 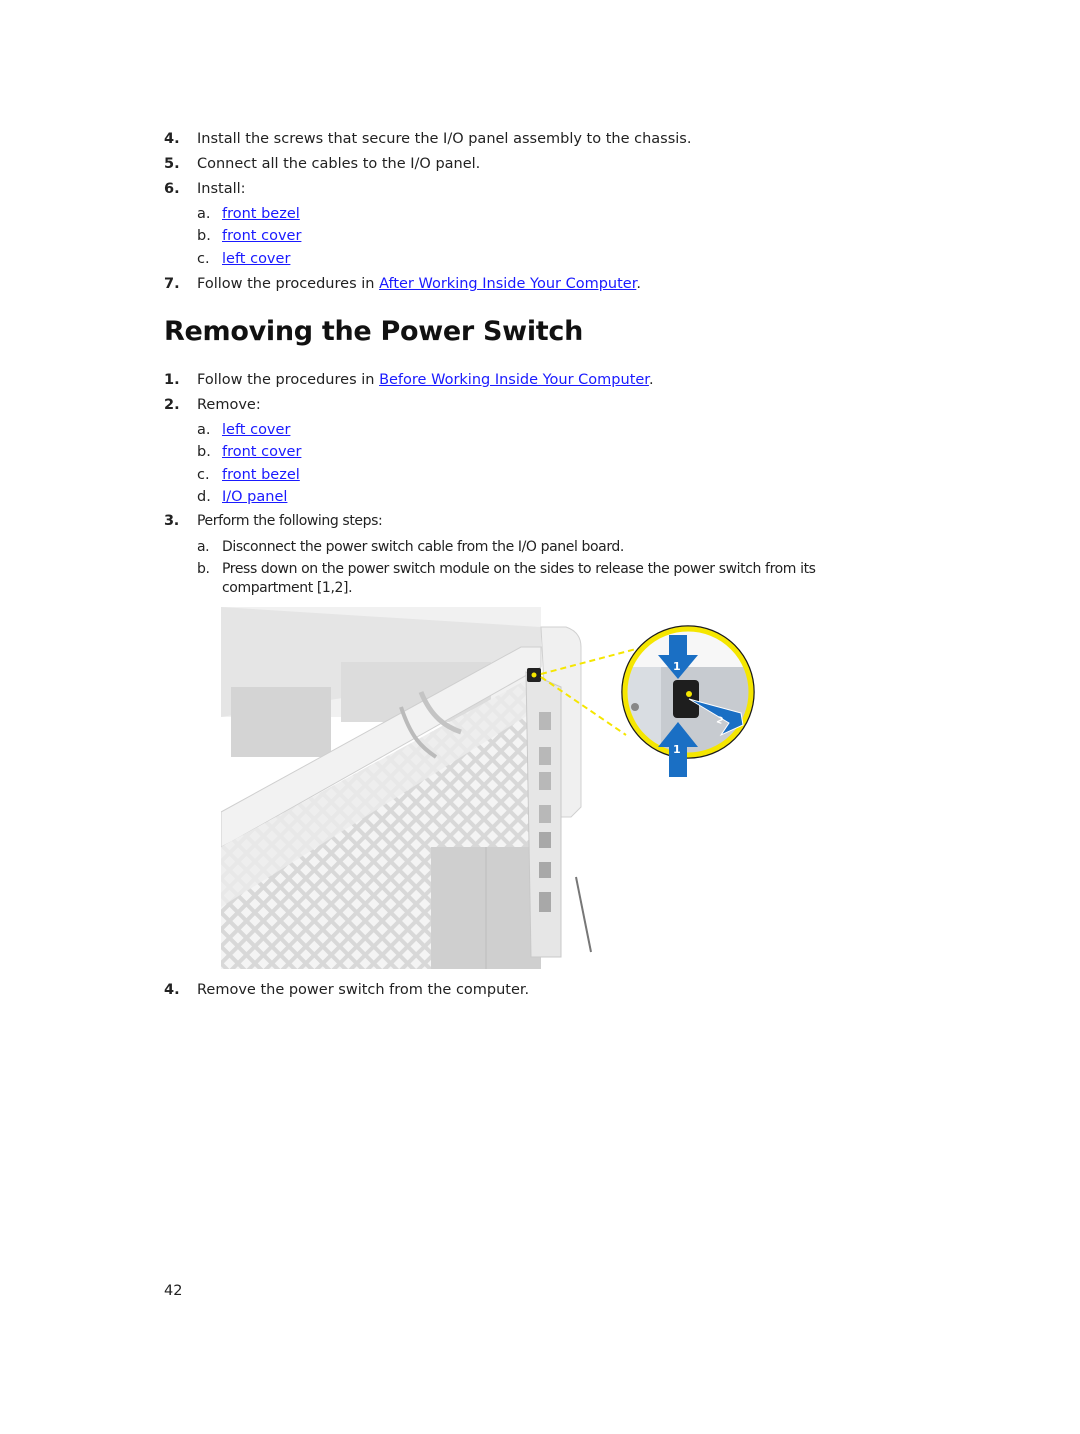 I want to click on switch-closeup, so click(x=686, y=699).